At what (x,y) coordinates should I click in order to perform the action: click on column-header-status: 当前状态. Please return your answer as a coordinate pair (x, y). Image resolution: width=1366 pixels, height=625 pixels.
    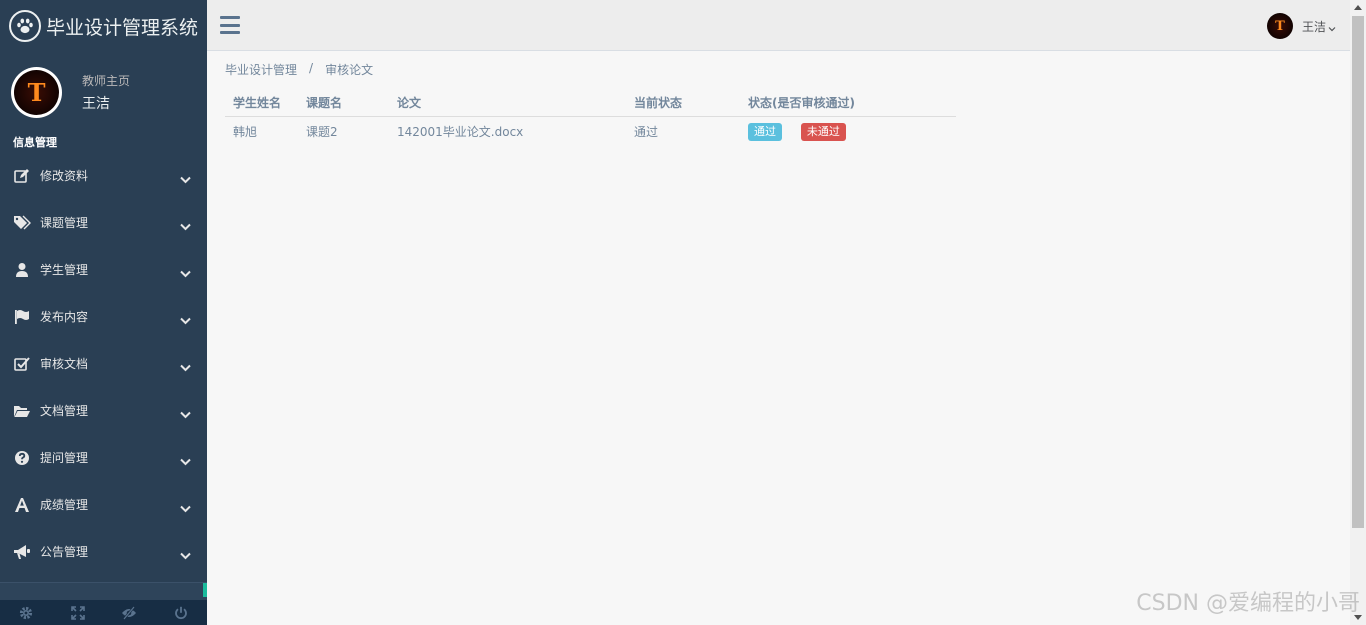
    Looking at the image, I should click on (683, 103).